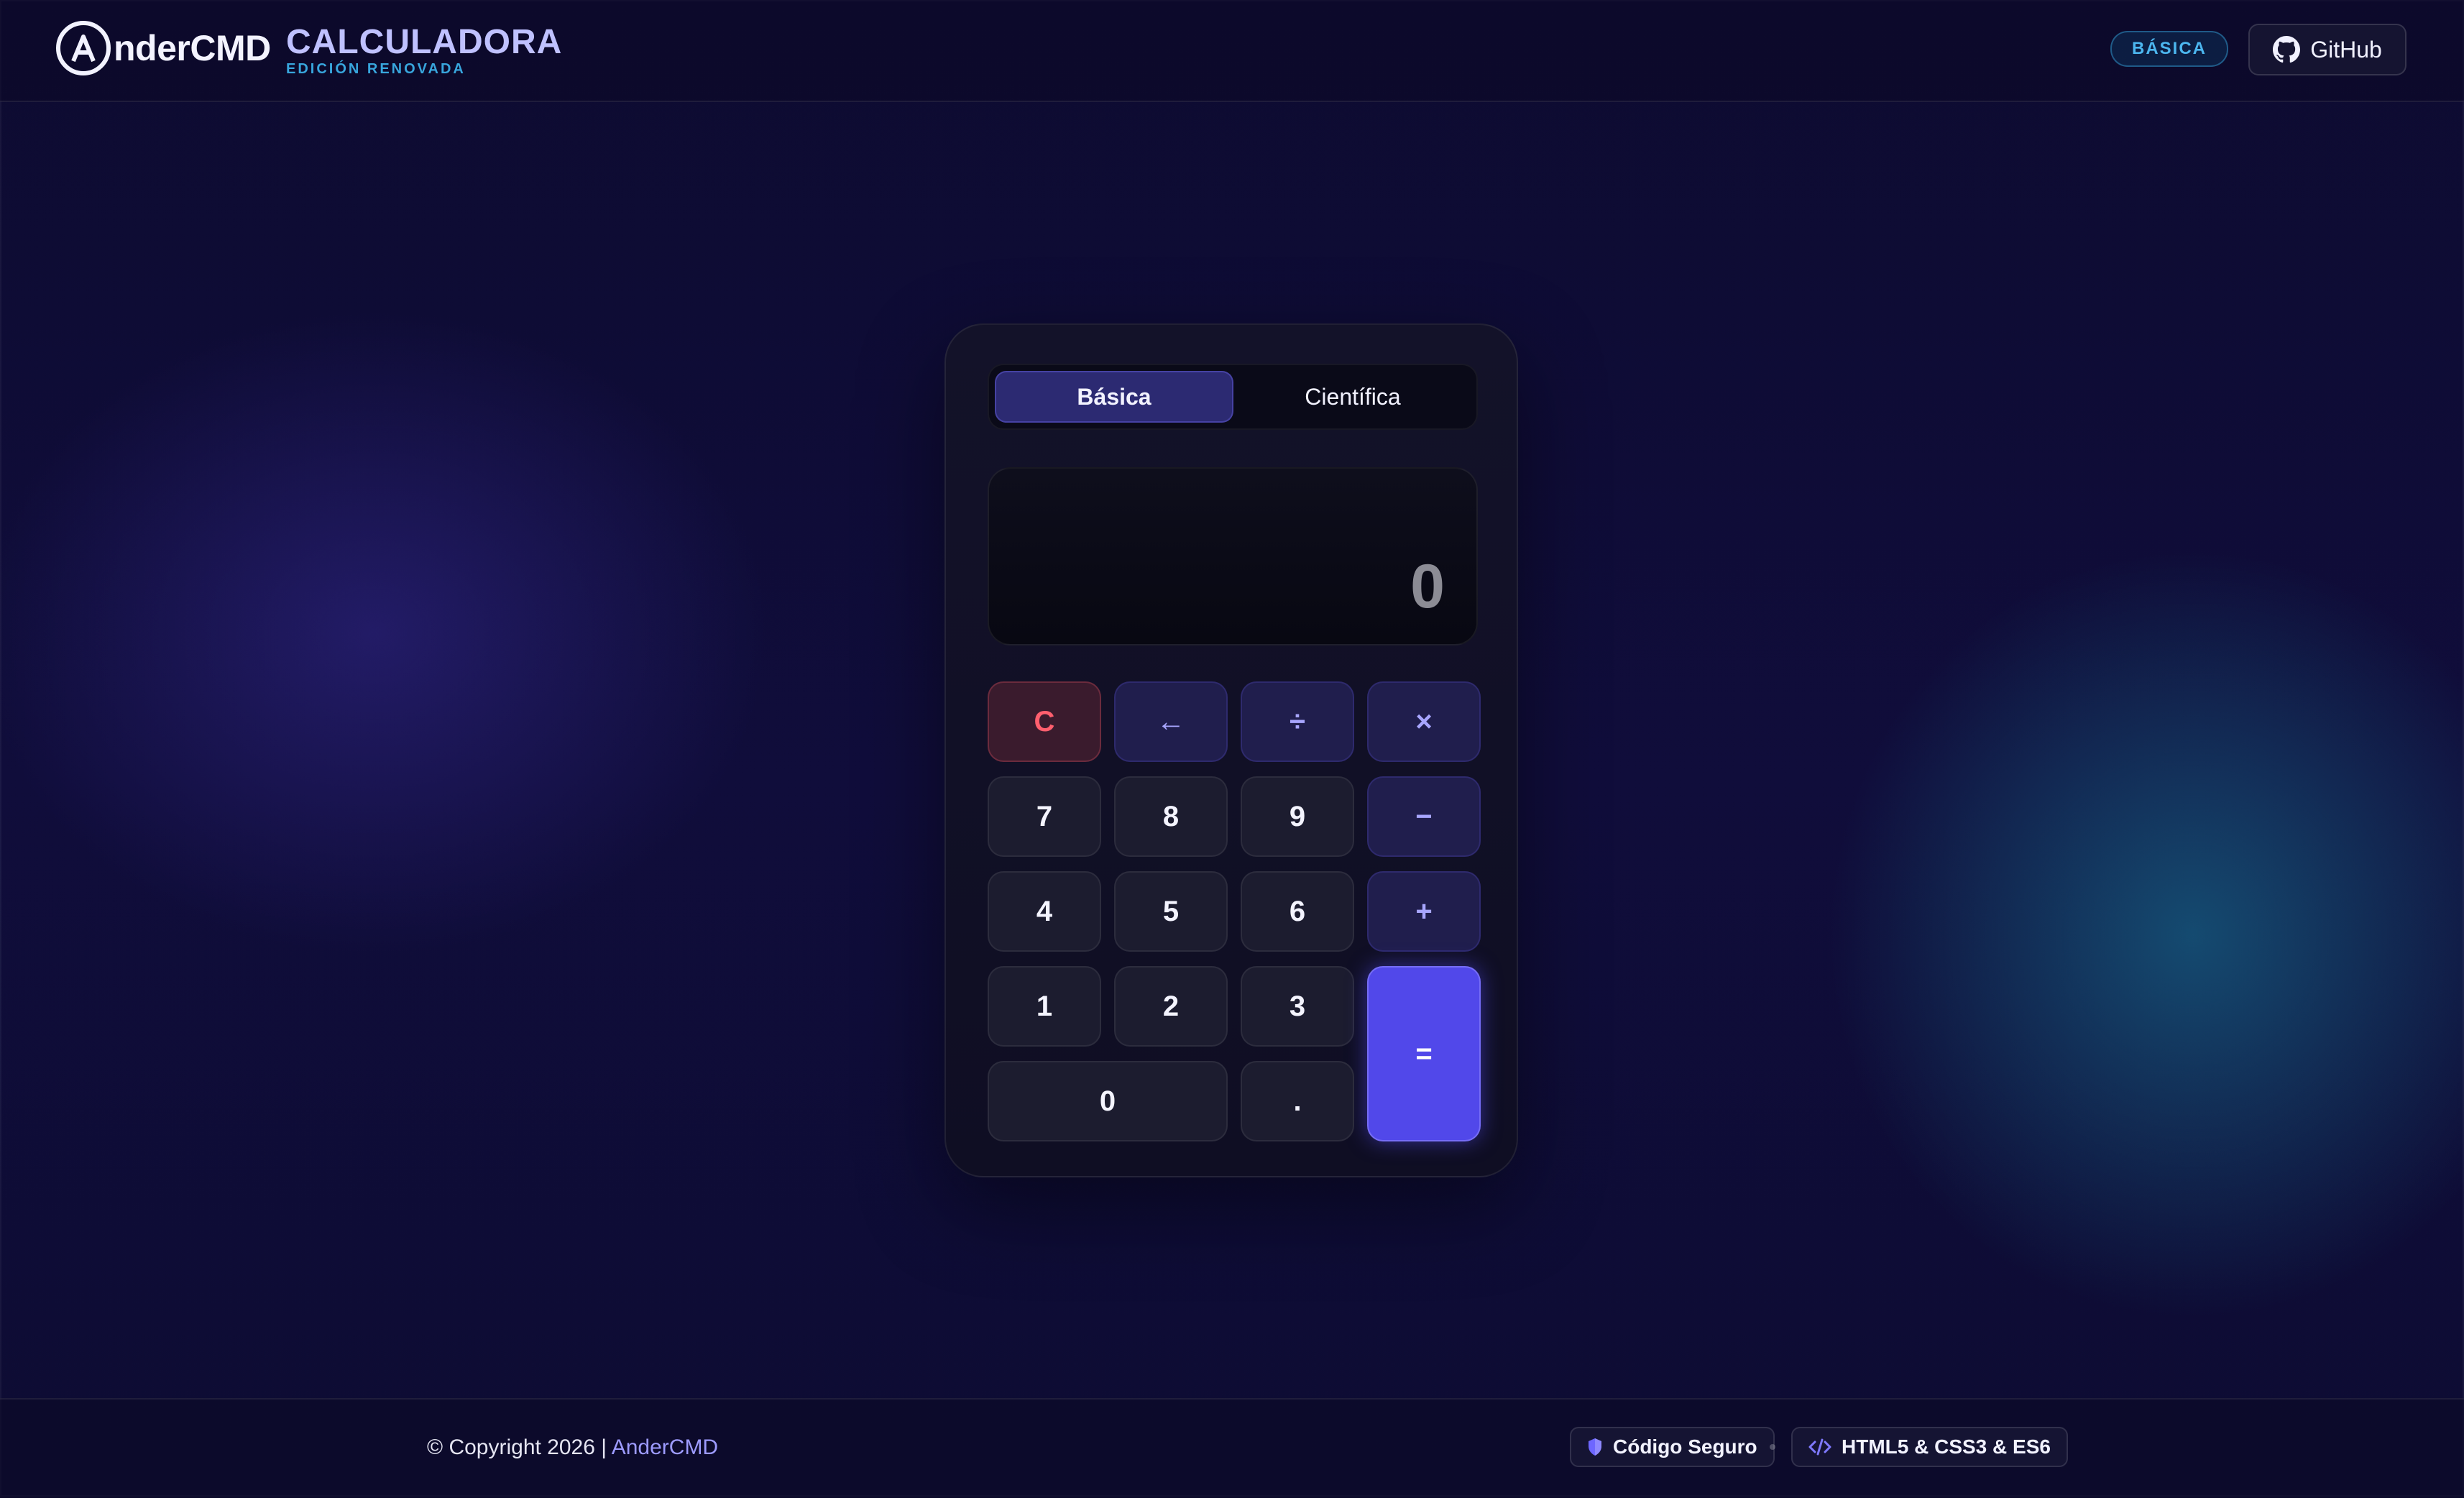 The image size is (2464, 1498). I want to click on equals-button: =, so click(1424, 1053).